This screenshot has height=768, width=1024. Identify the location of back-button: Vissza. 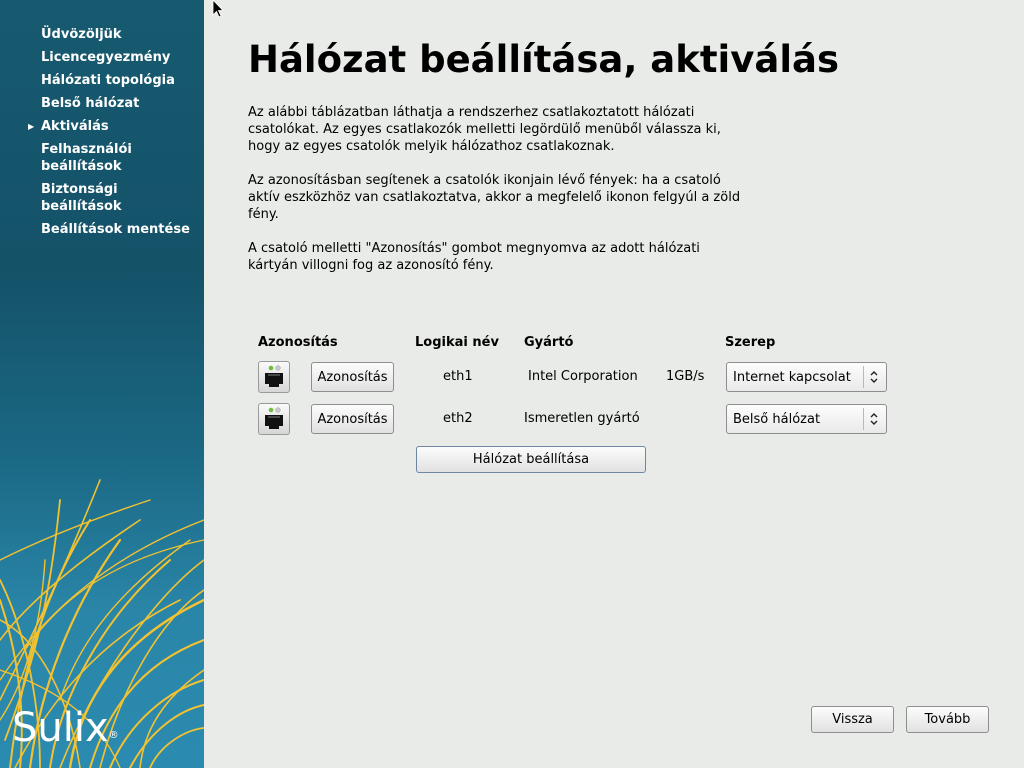
(852, 719).